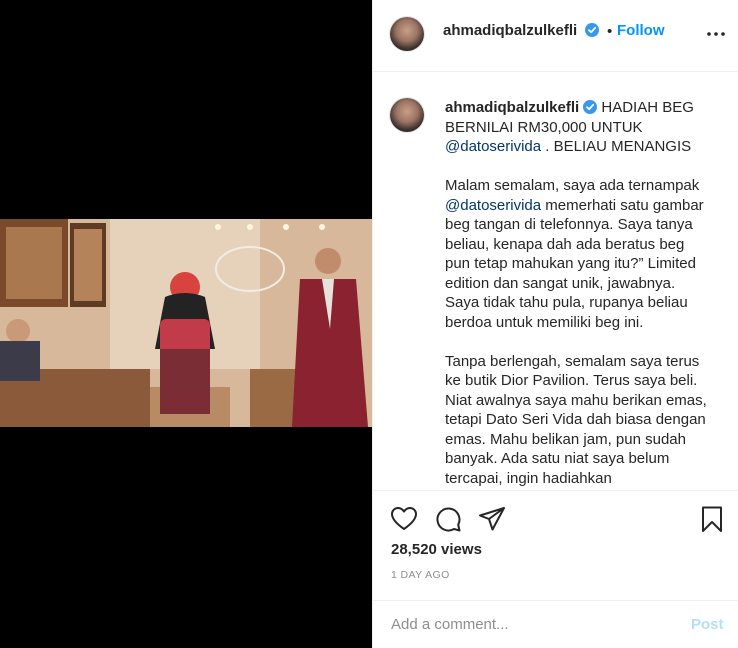 This screenshot has width=738, height=648. I want to click on username-text: ahmadiqbalzulkefli, so click(510, 30).